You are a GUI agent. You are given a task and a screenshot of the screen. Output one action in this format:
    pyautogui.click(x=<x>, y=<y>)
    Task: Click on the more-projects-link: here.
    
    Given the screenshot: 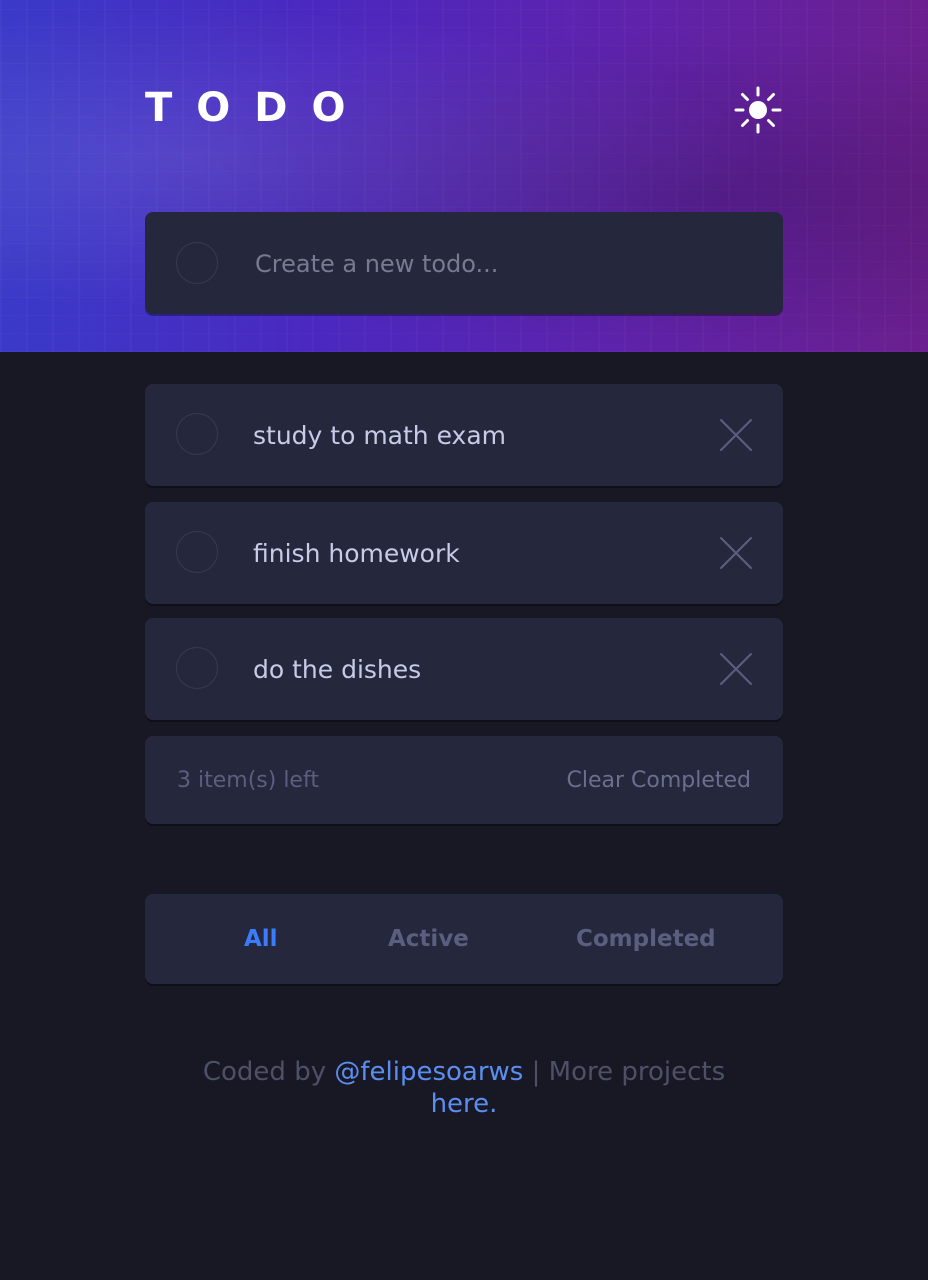 What is the action you would take?
    pyautogui.click(x=464, y=1104)
    